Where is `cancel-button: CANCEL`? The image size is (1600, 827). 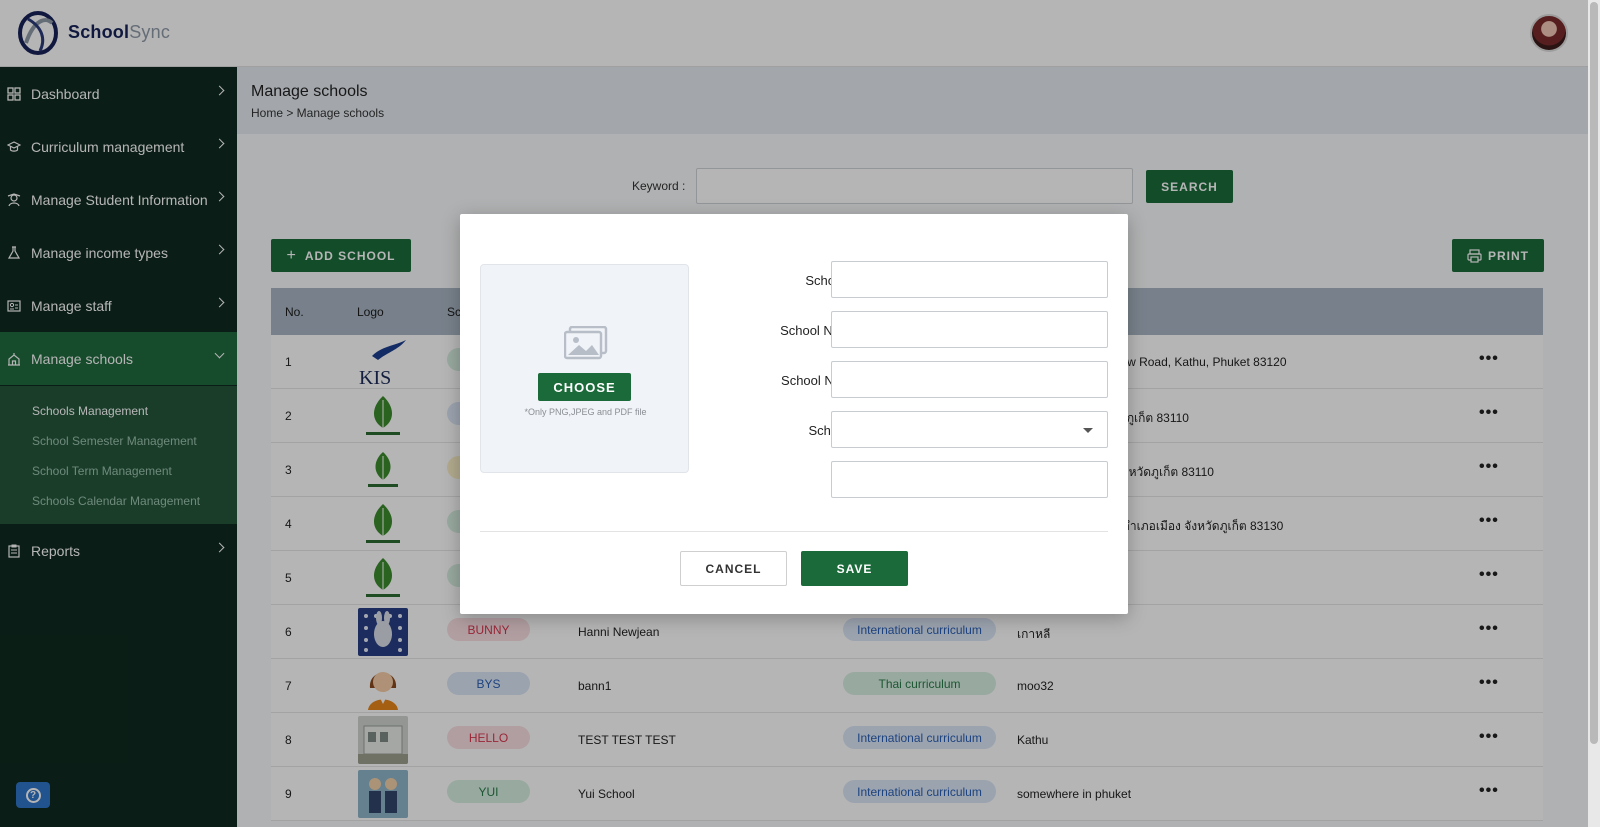
cancel-button: CANCEL is located at coordinates (733, 568).